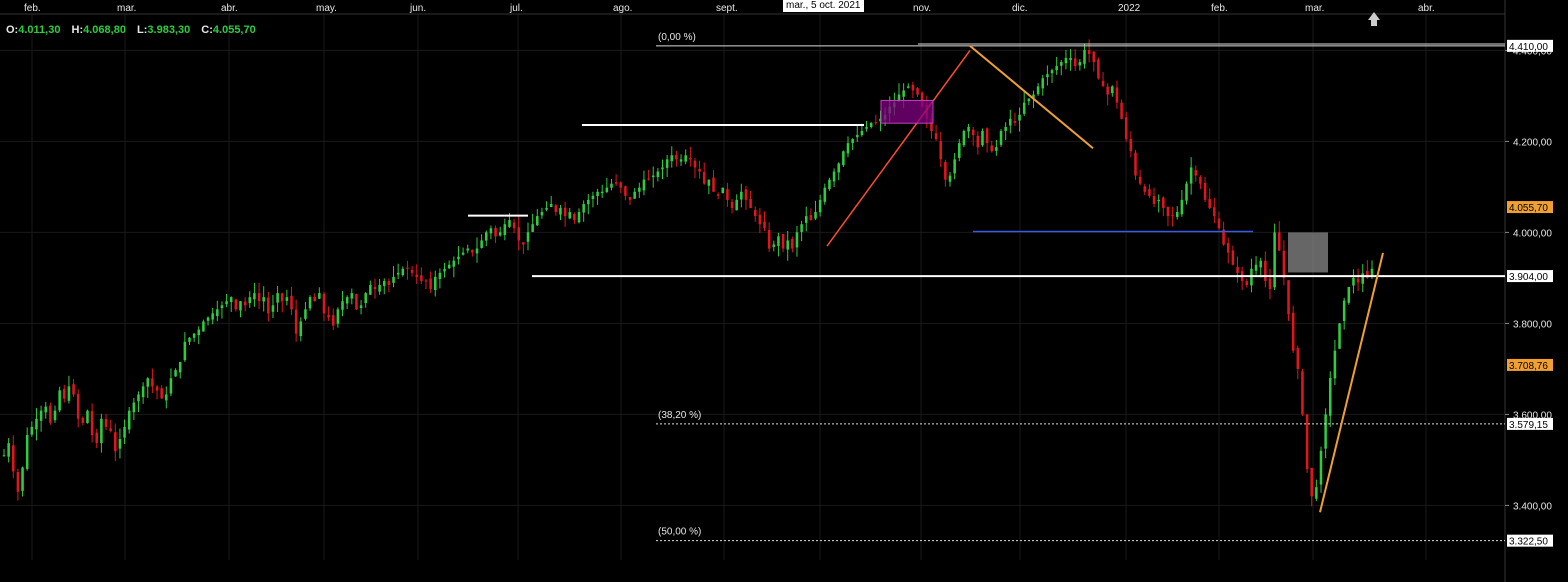 This screenshot has width=1568, height=582. What do you see at coordinates (622, 8) in the screenshot?
I see `x-tick-label: ago.` at bounding box center [622, 8].